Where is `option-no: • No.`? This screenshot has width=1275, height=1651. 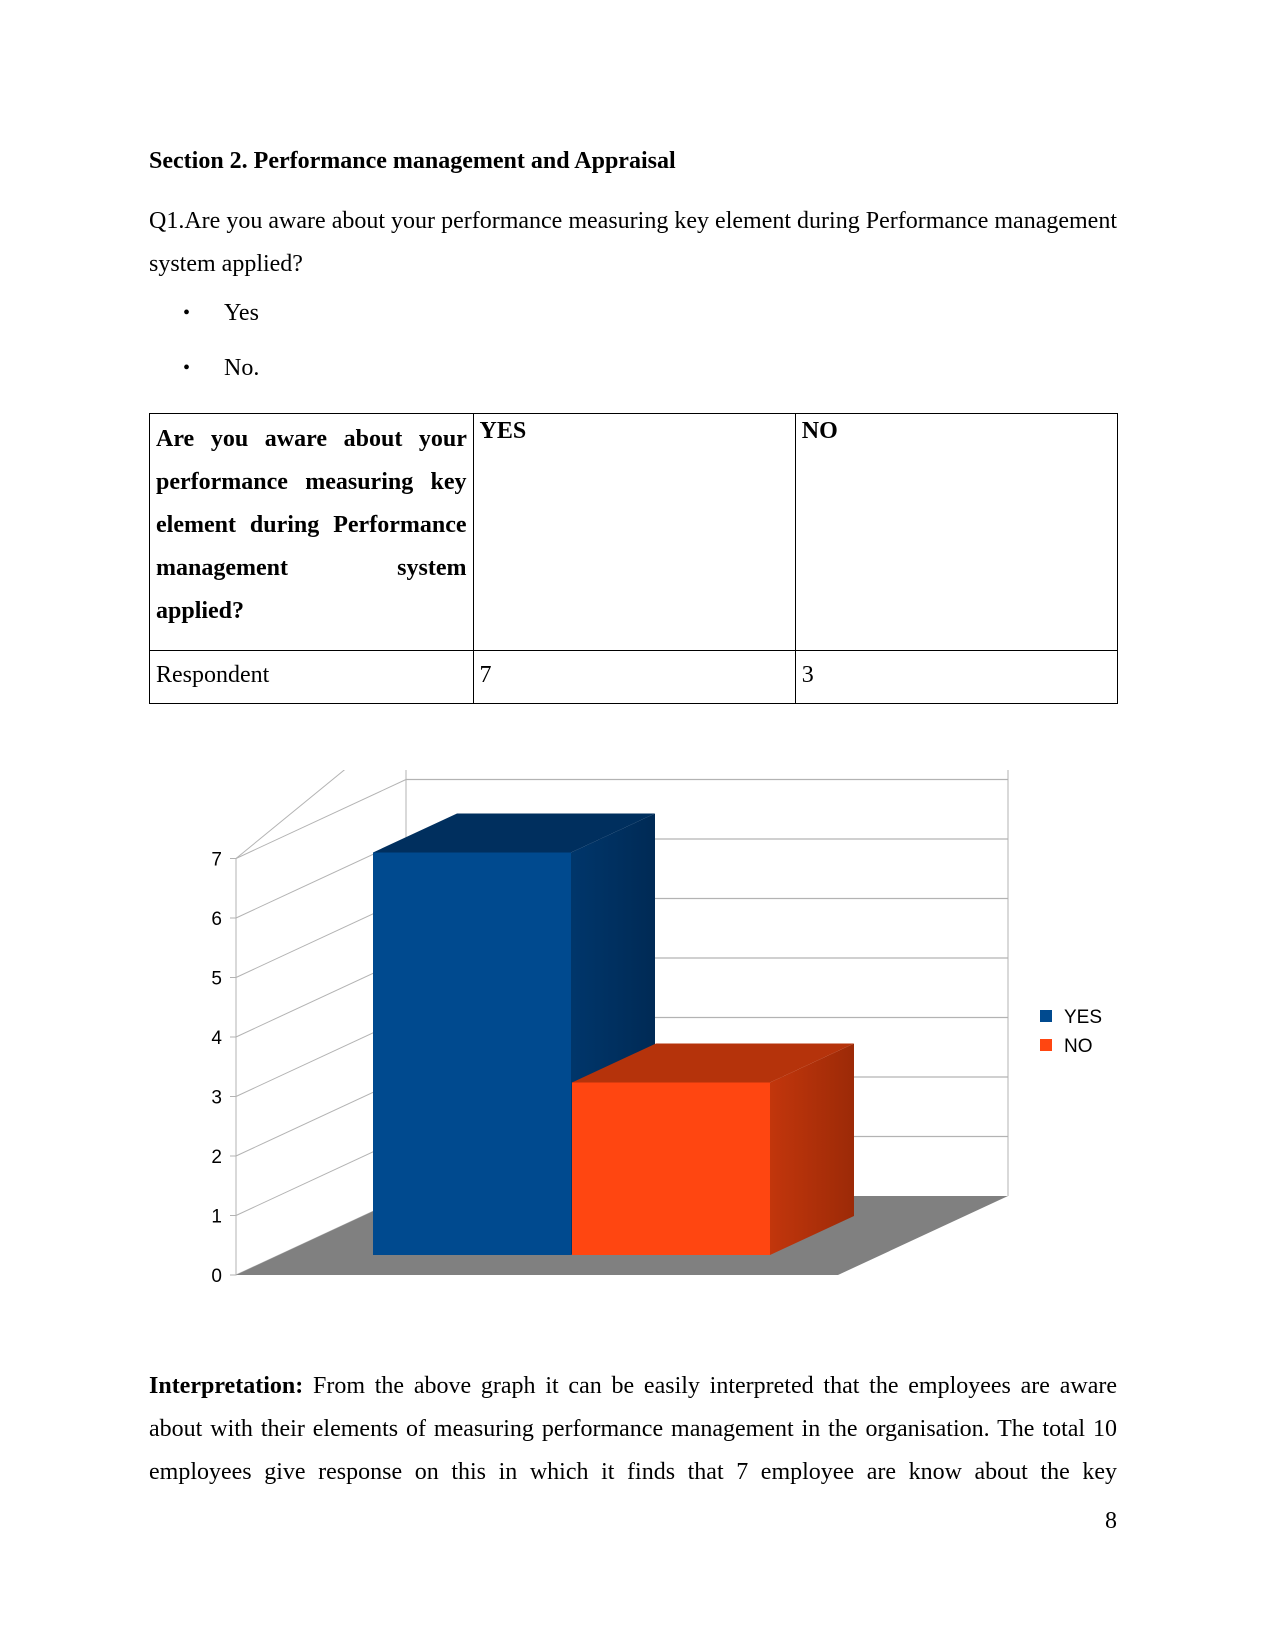
option-no: • No. is located at coordinates (204, 368).